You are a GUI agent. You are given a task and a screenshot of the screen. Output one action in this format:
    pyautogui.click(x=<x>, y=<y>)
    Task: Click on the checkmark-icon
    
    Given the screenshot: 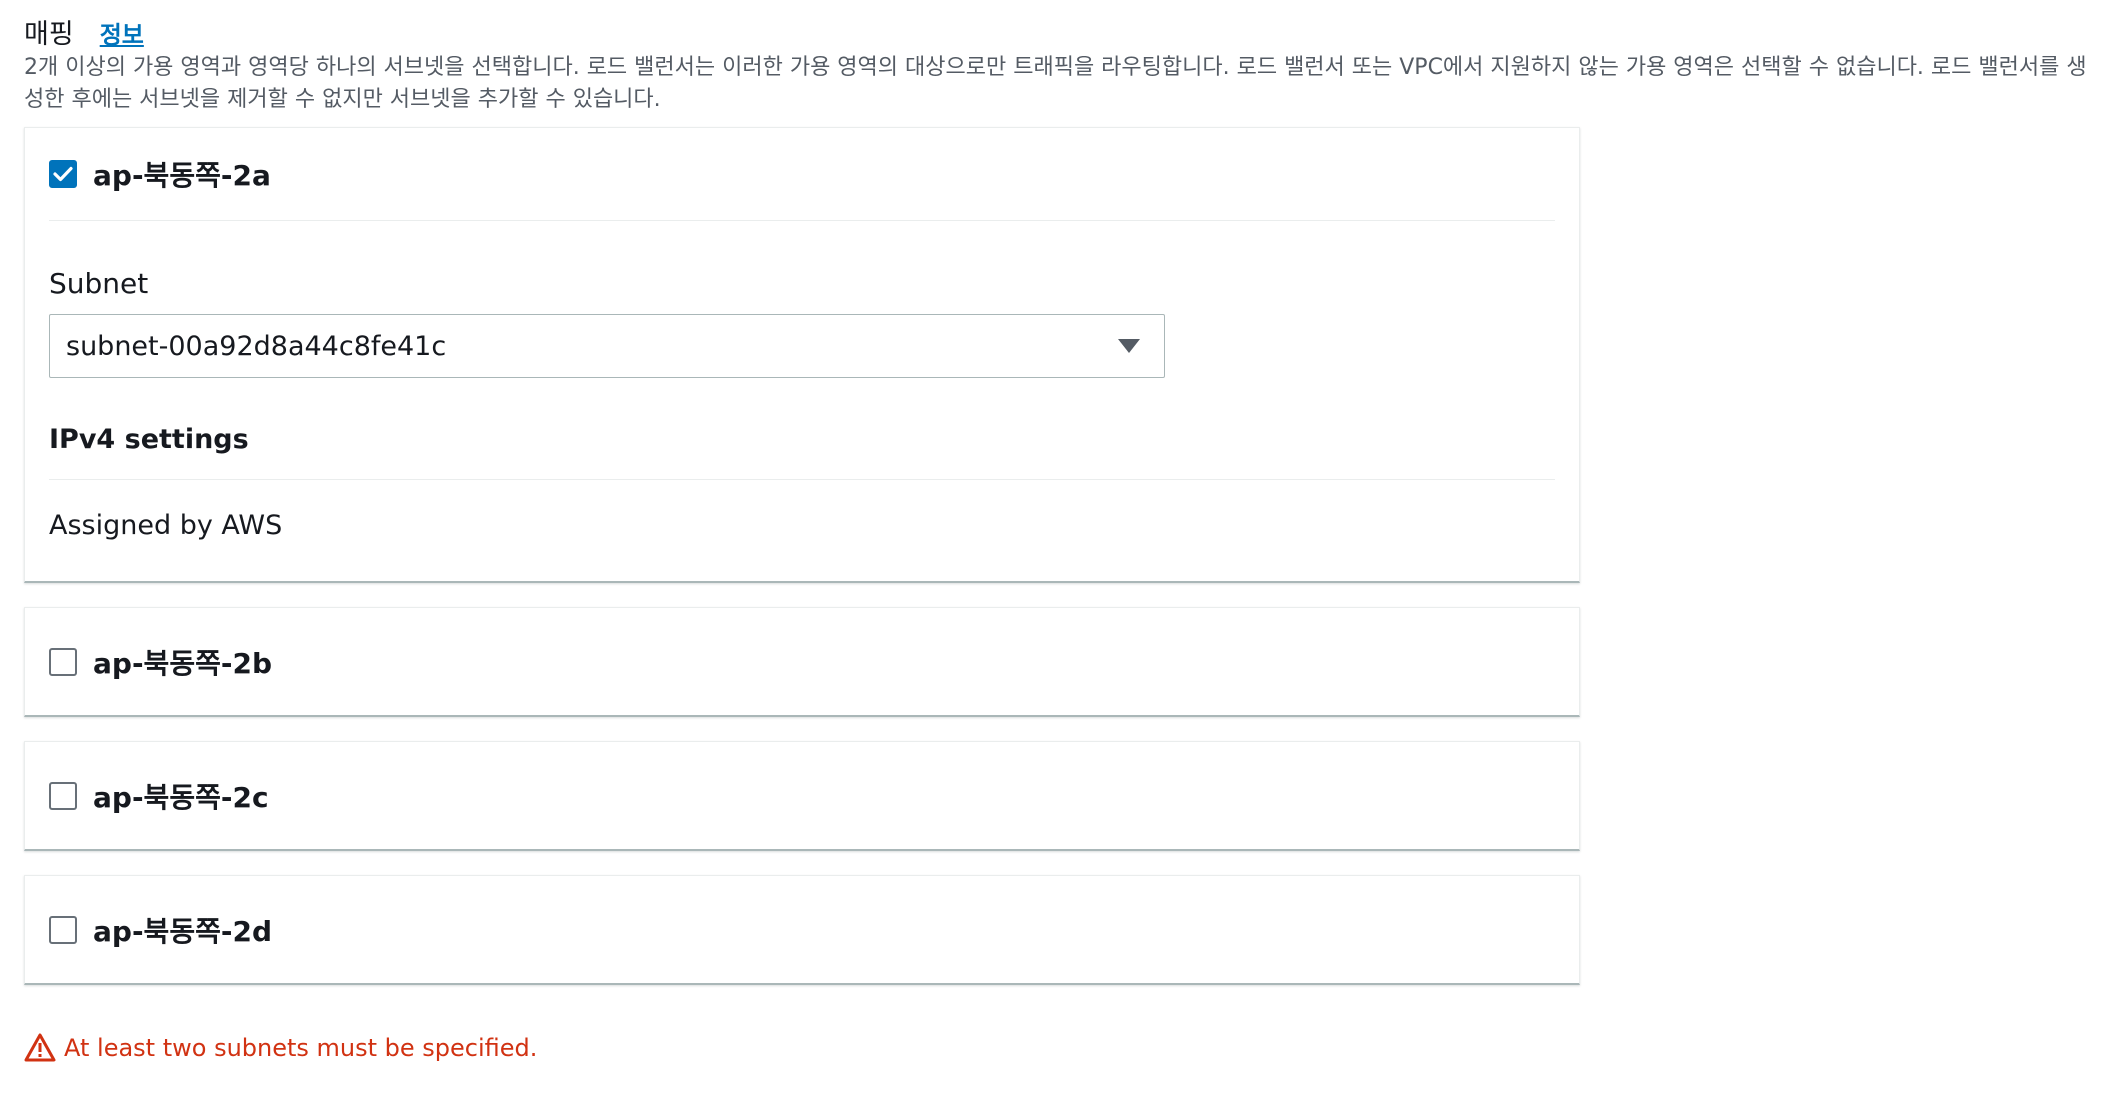 What is the action you would take?
    pyautogui.click(x=63, y=174)
    